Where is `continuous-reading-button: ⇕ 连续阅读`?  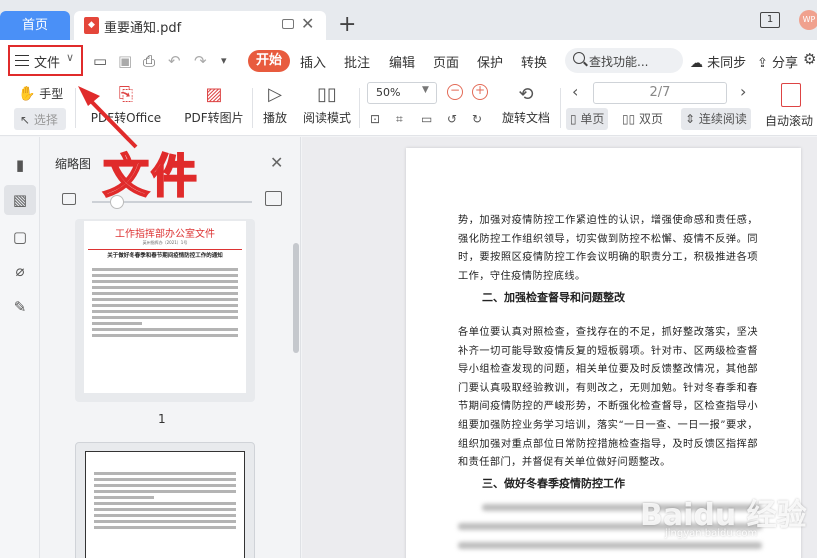 continuous-reading-button: ⇕ 连续阅读 is located at coordinates (716, 119).